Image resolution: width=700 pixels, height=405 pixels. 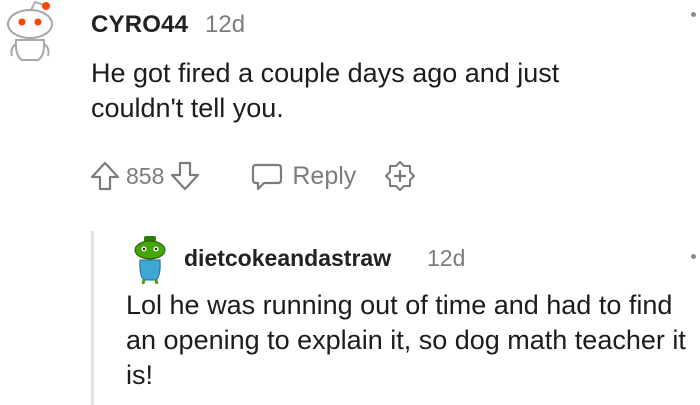 I want to click on arrow-up-icon, so click(x=105, y=176).